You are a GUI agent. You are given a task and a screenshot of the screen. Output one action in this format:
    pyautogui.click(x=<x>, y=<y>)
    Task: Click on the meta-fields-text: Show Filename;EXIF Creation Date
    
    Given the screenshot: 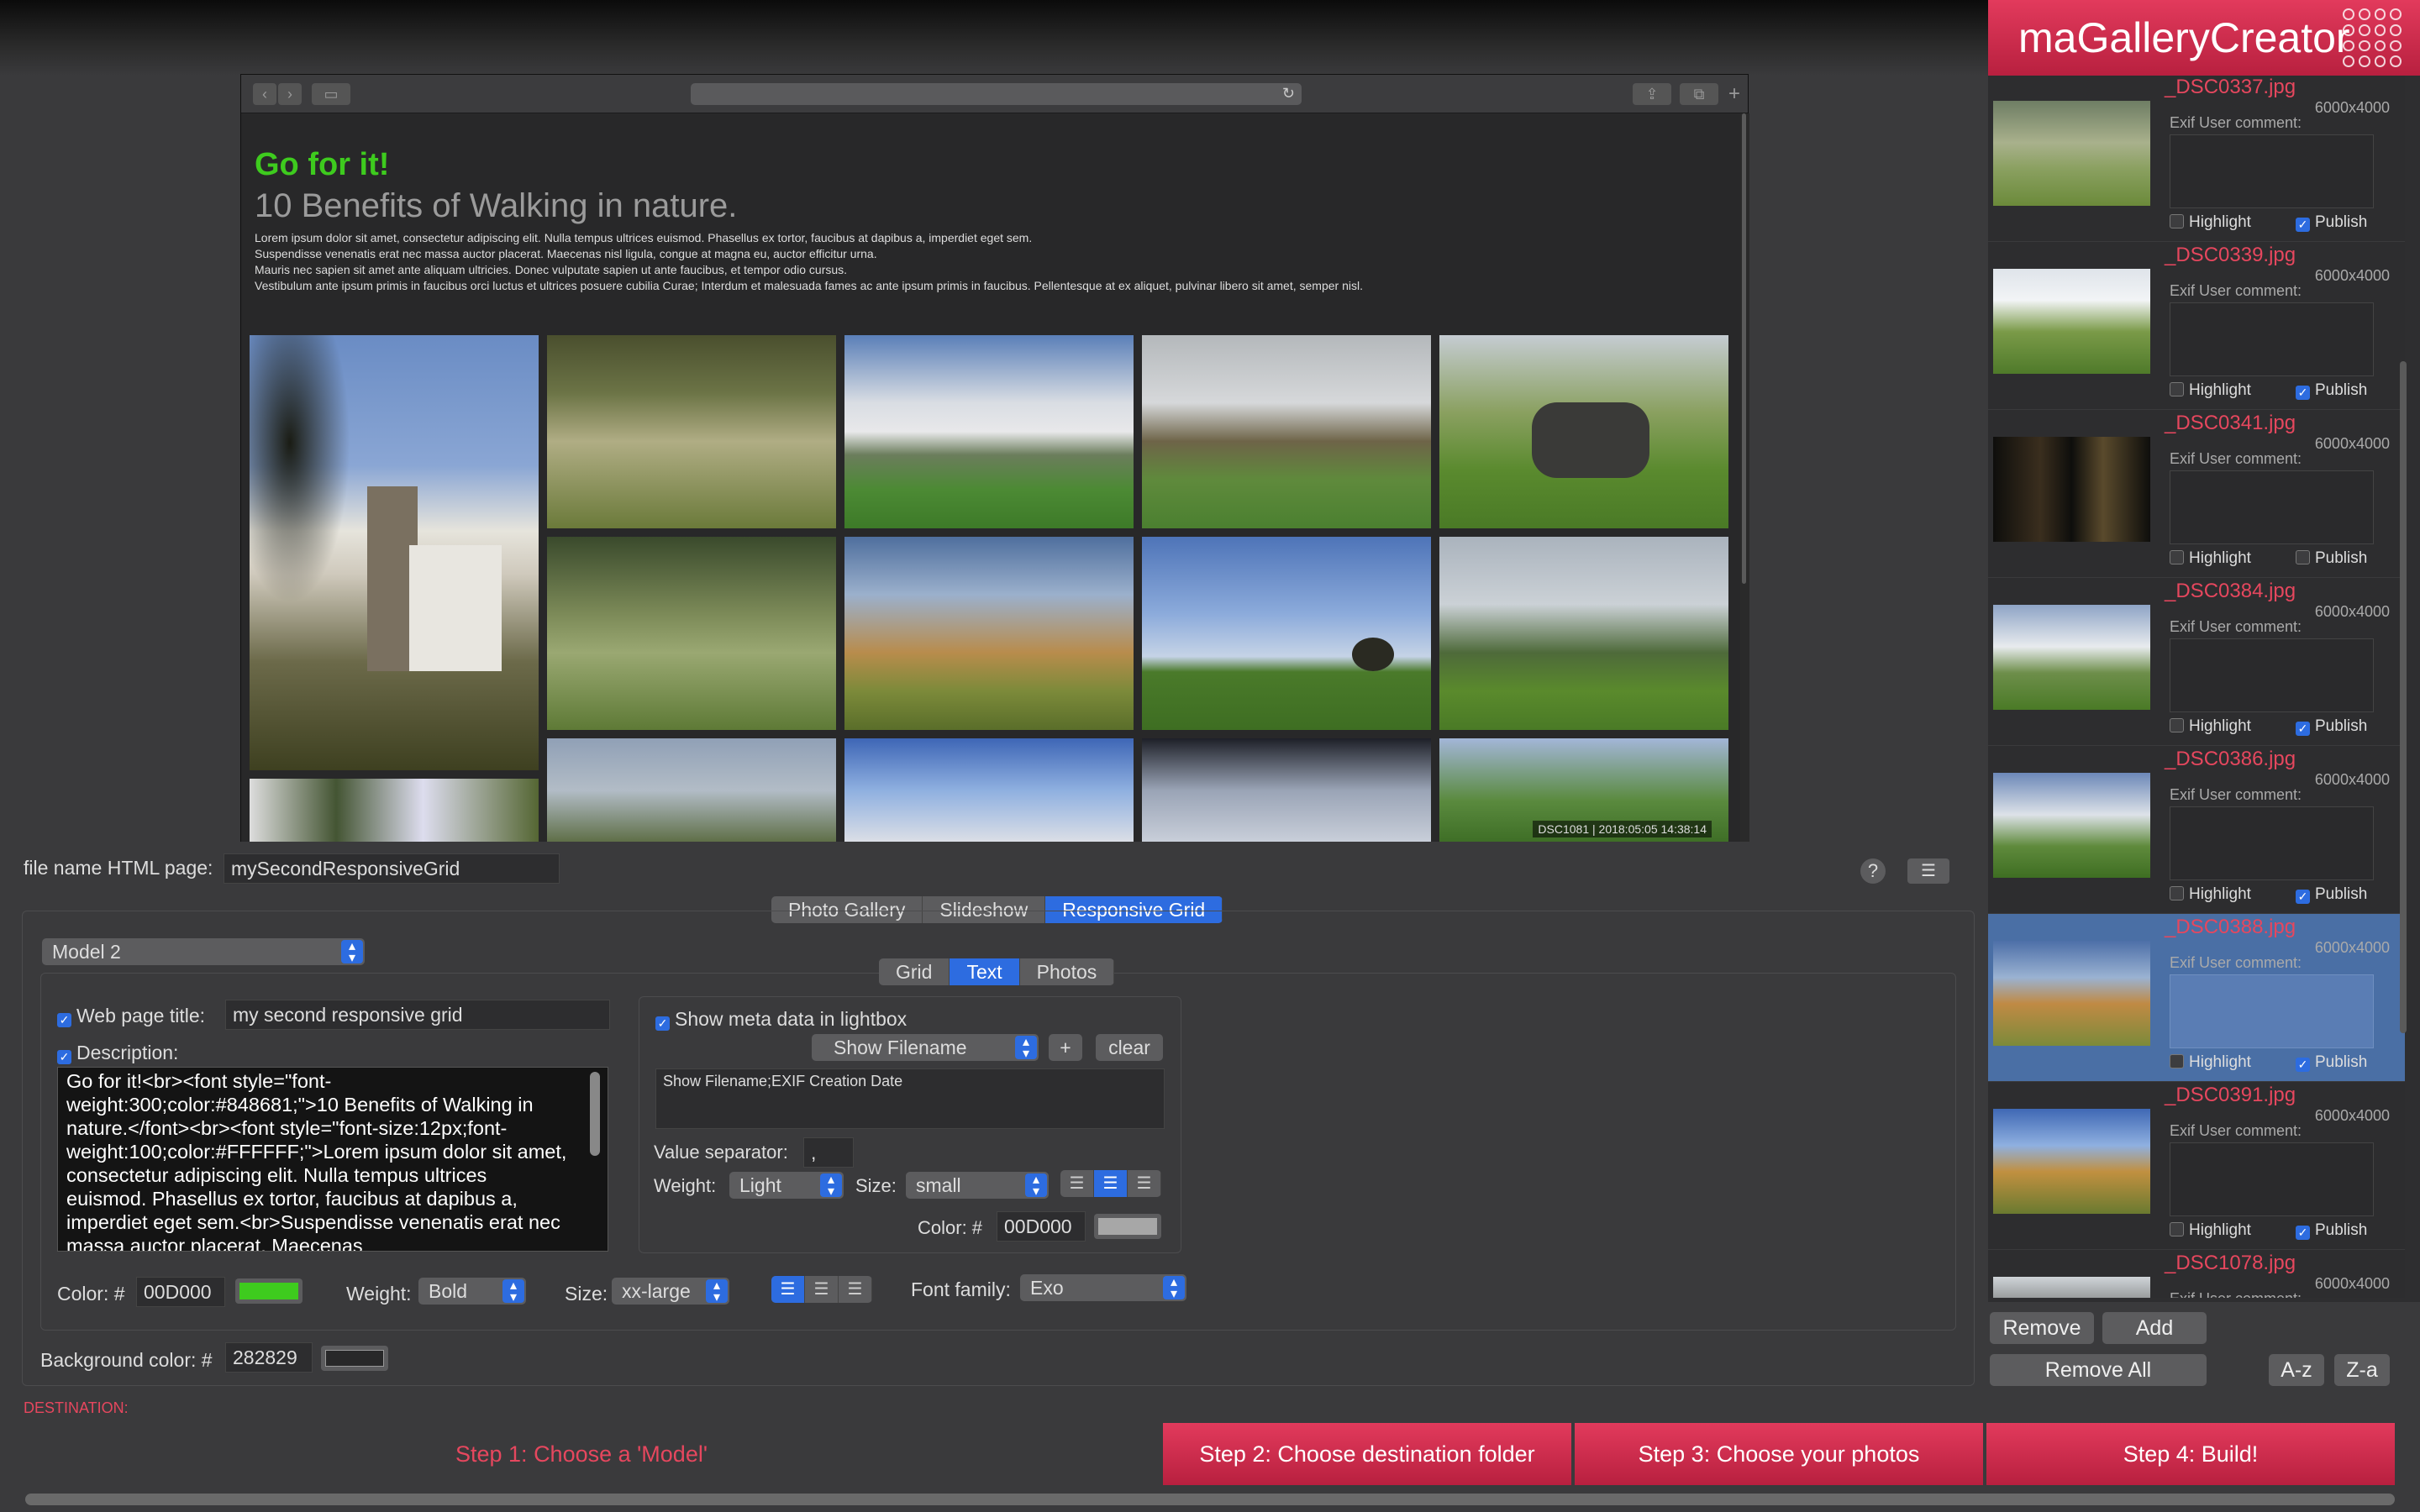 What is the action you would take?
    pyautogui.click(x=910, y=1098)
    